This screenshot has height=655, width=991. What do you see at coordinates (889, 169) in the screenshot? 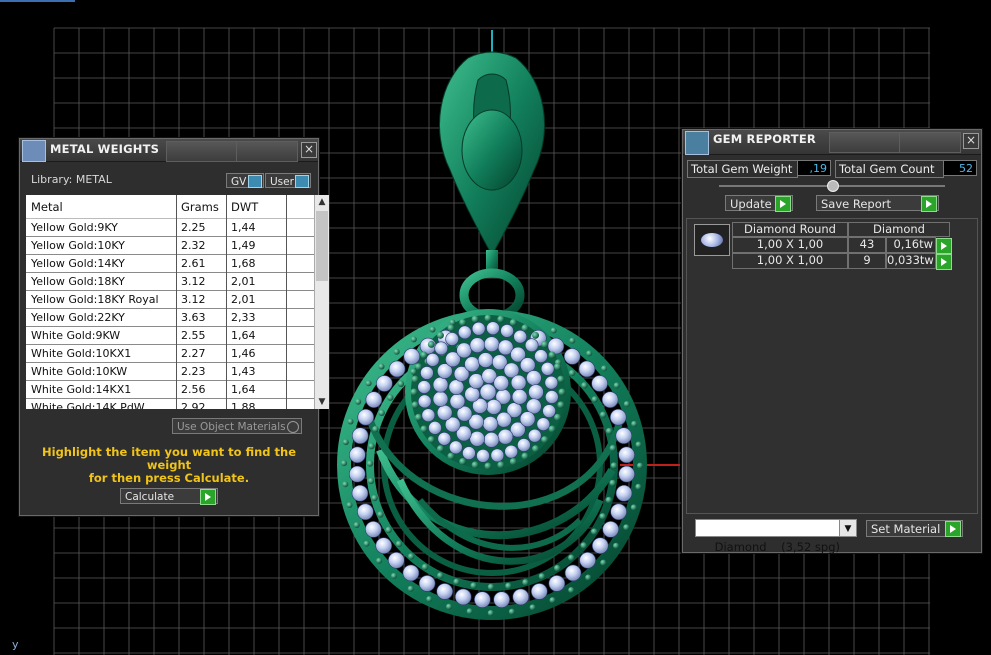
I see `total-gem-count-label: Total Gem Count` at bounding box center [889, 169].